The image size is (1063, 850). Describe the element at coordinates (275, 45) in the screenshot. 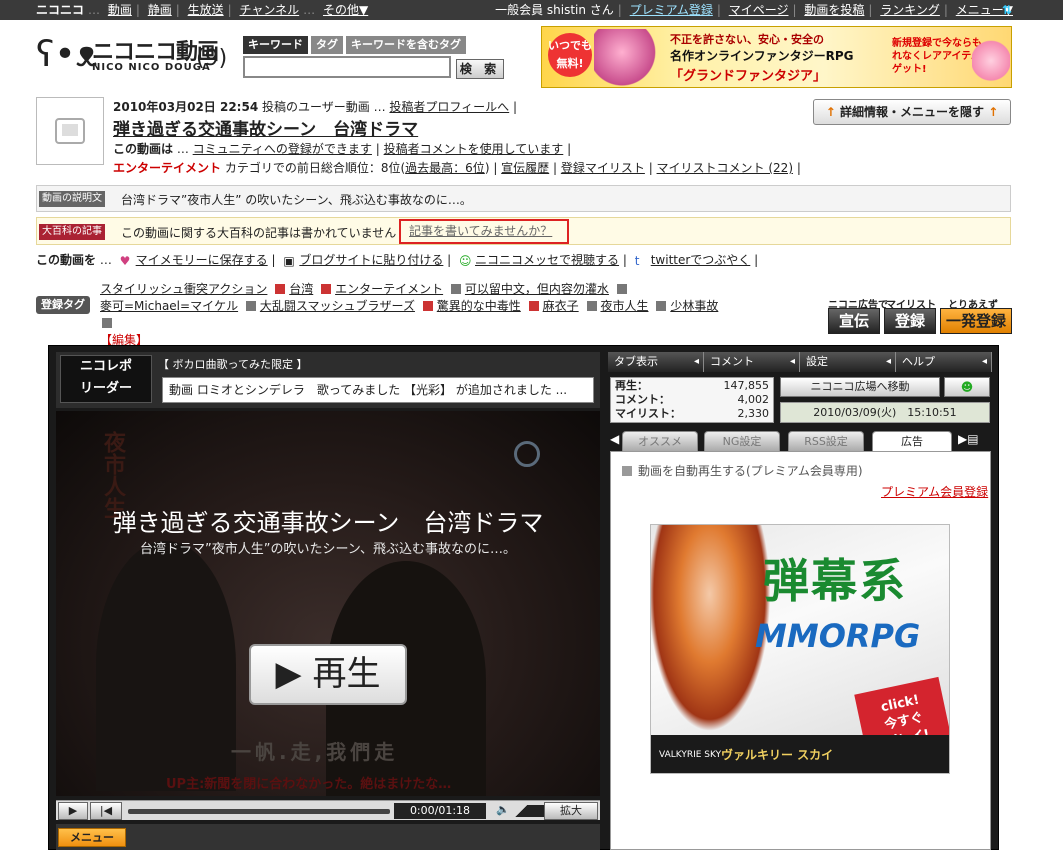

I see `search-tab-keyword: キーワード` at that location.